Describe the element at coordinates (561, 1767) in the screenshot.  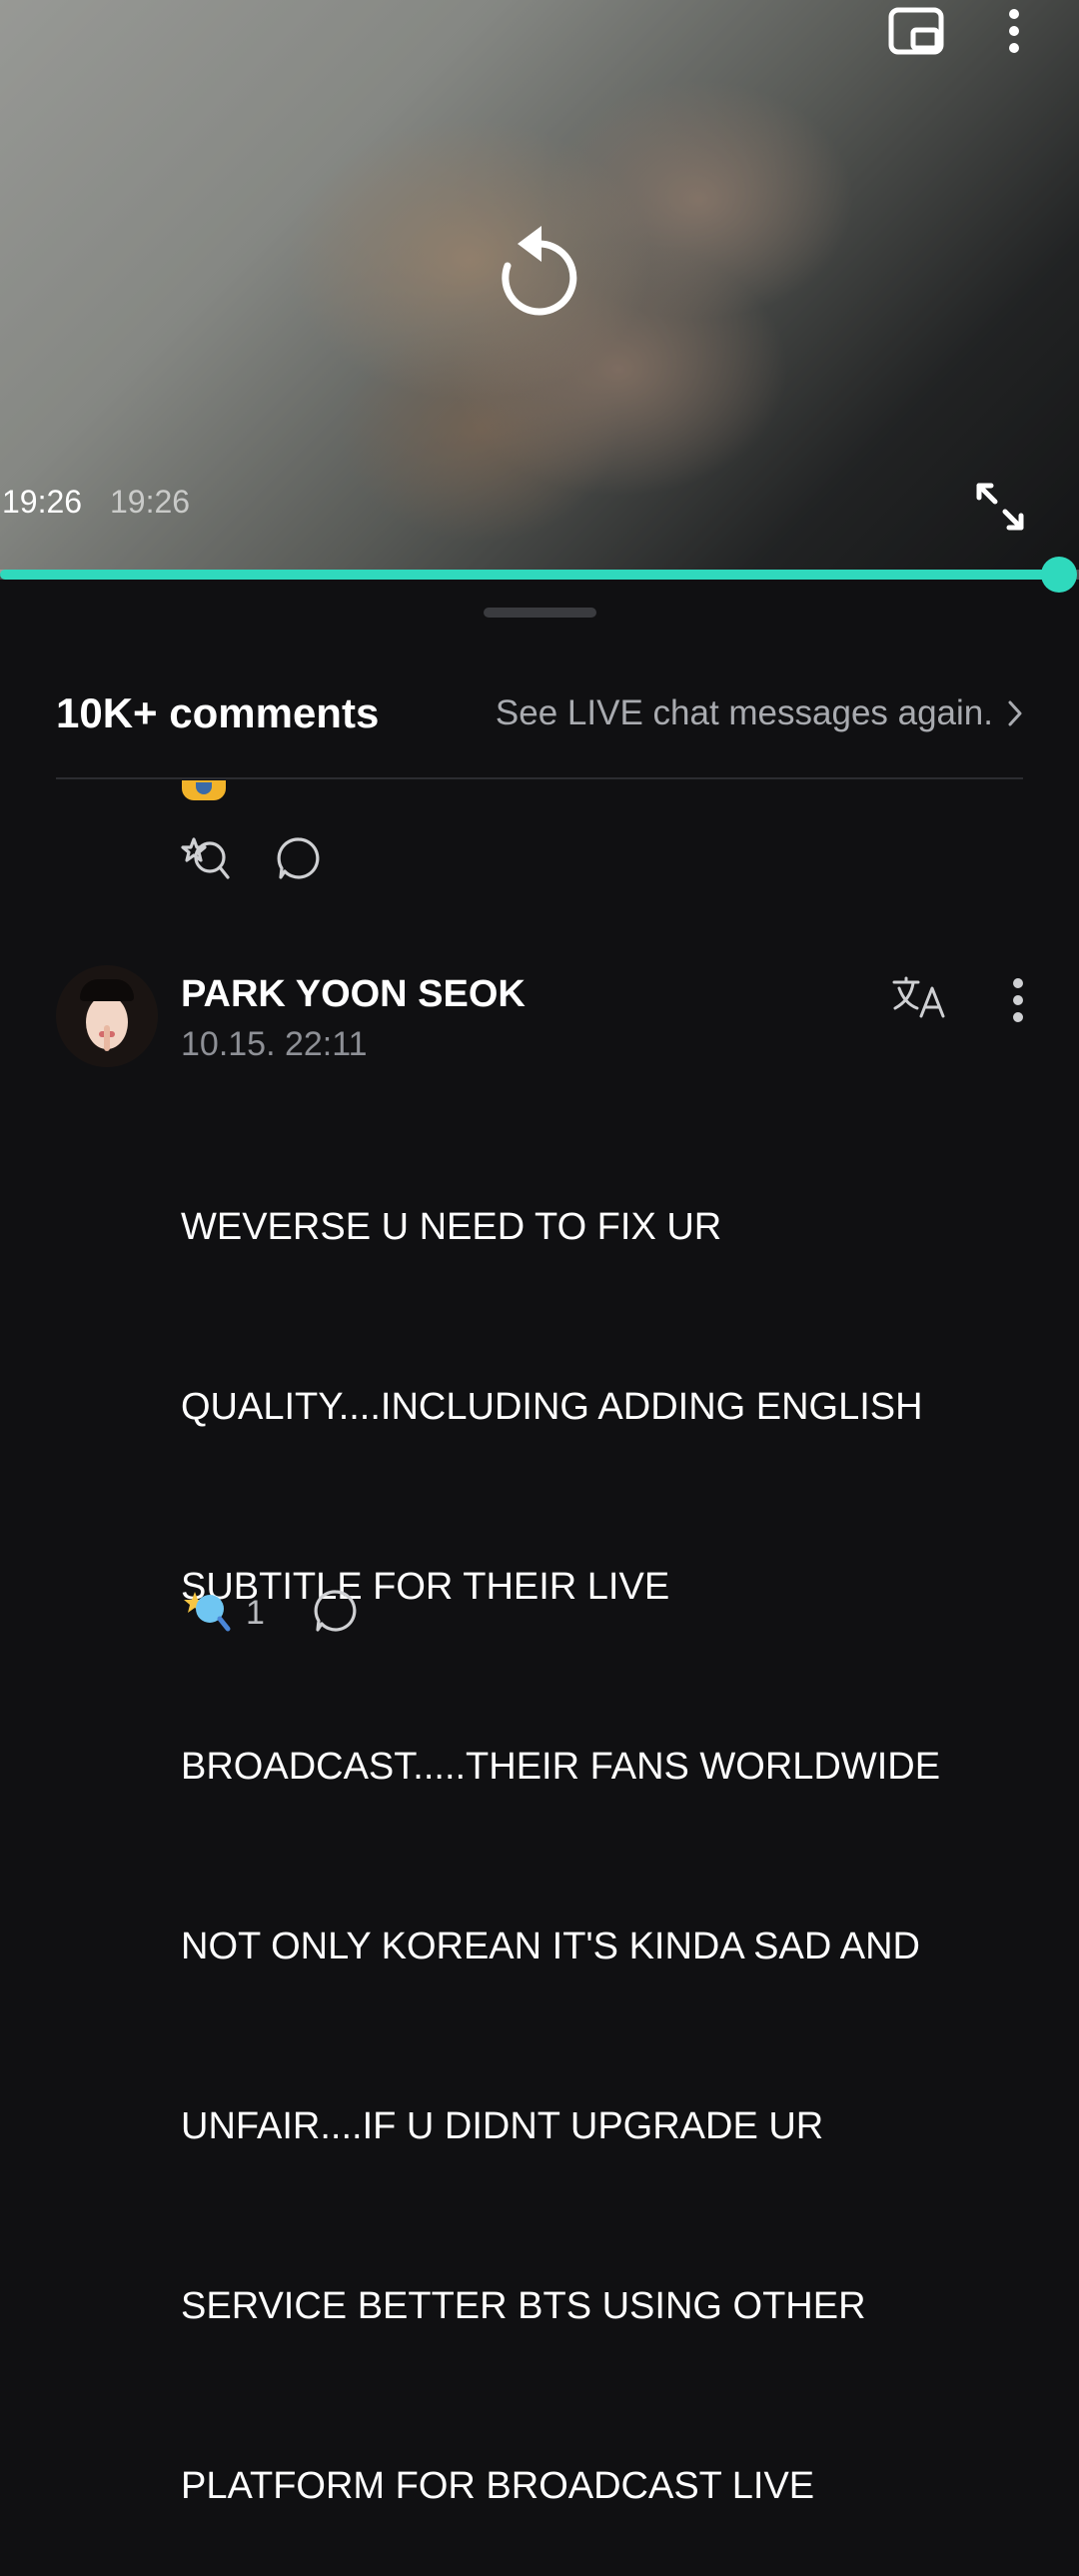
I see `comment-line: BROADCAST.....THEIR FANS WORLDWIDE` at that location.